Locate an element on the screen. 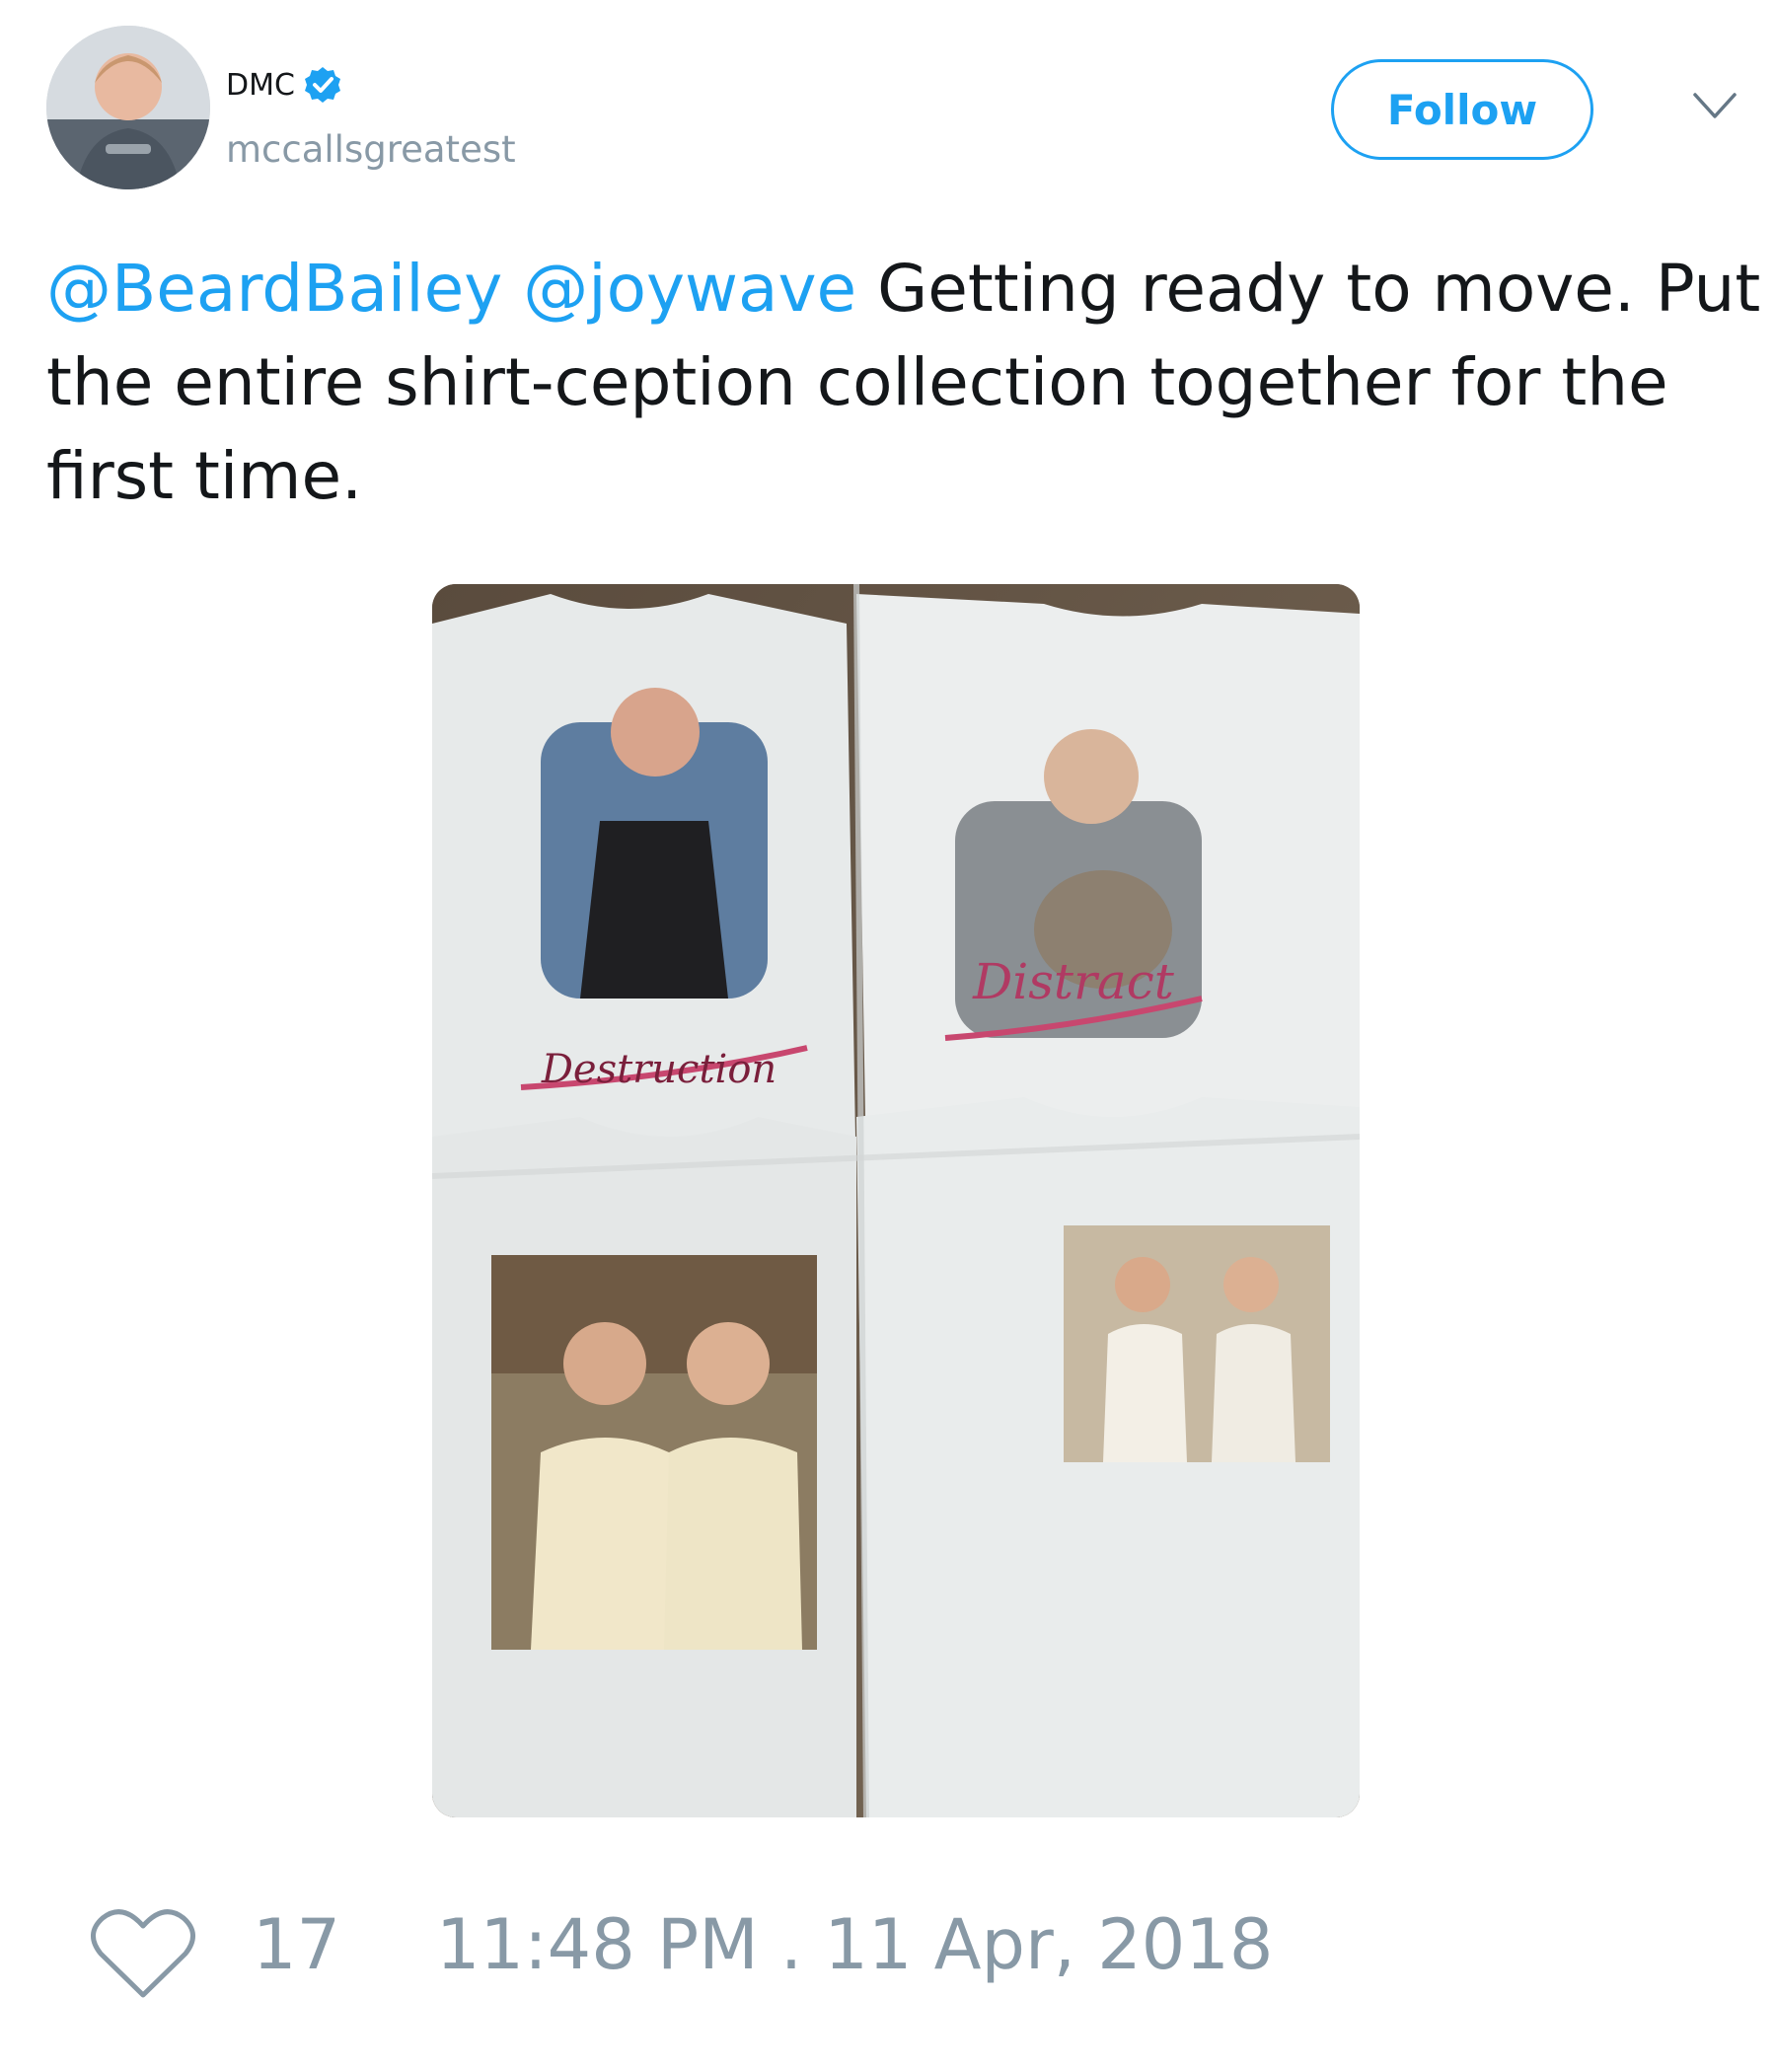 The width and height of the screenshot is (1776, 2072). shirt-label: Distract is located at coordinates (1074, 981).